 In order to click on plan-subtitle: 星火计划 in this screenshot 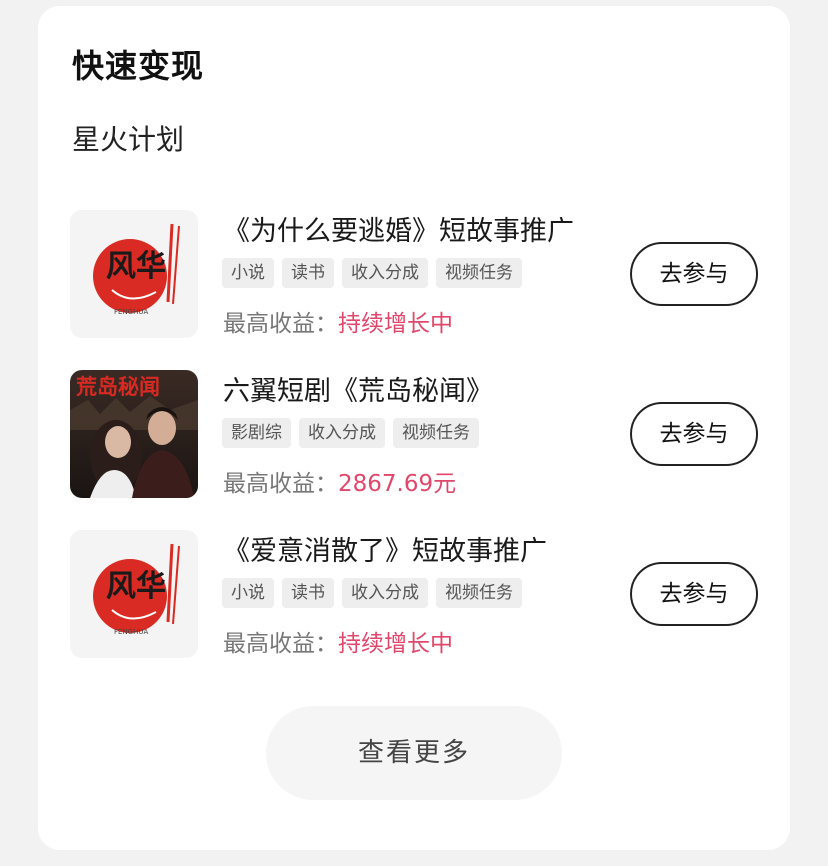, I will do `click(128, 139)`.